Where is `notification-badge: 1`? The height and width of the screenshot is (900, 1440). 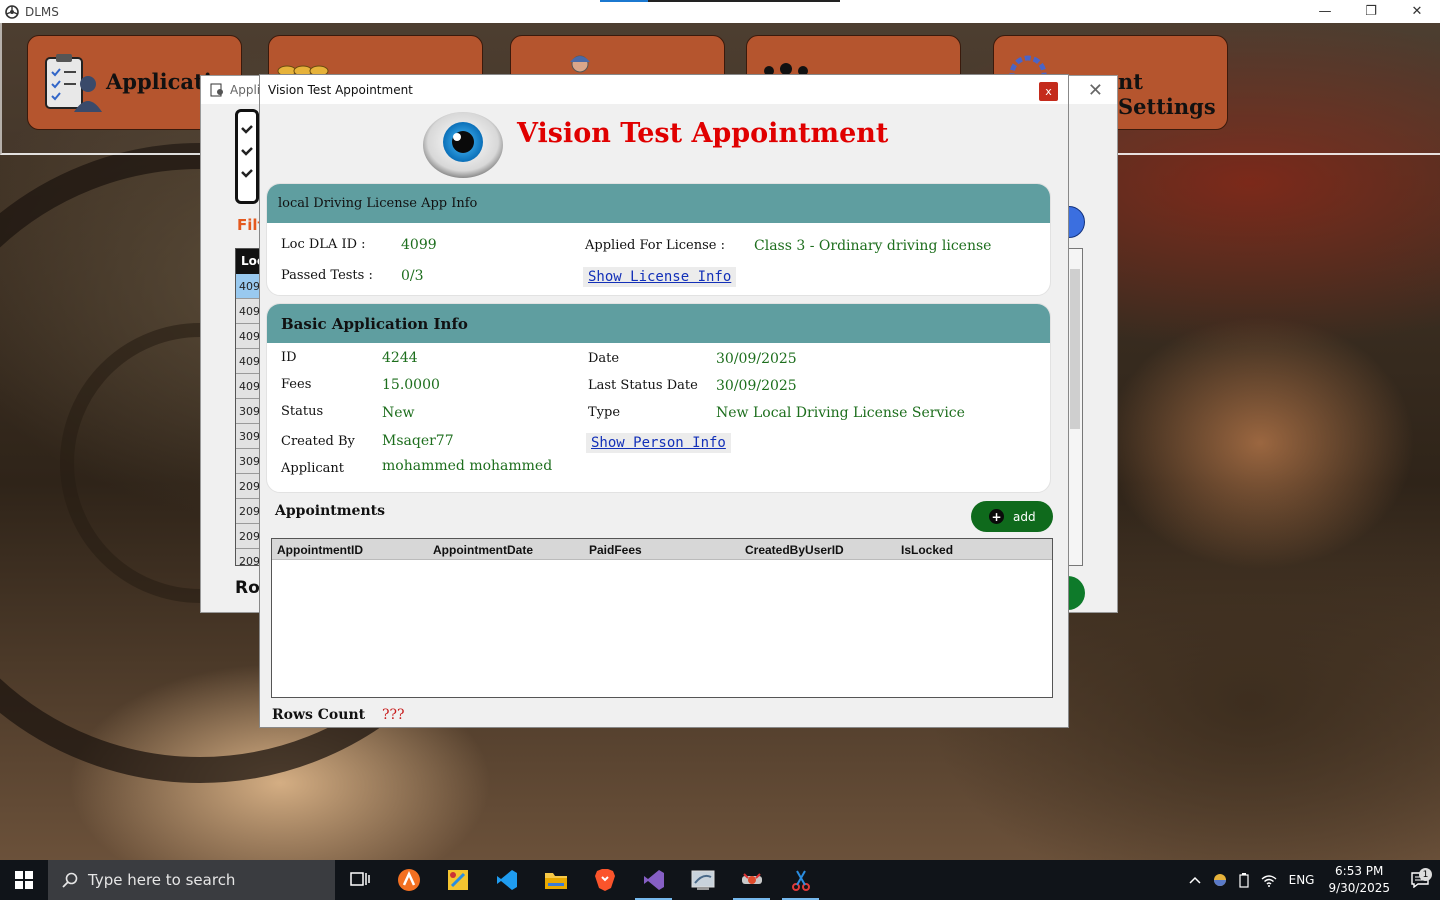 notification-badge: 1 is located at coordinates (1425, 874).